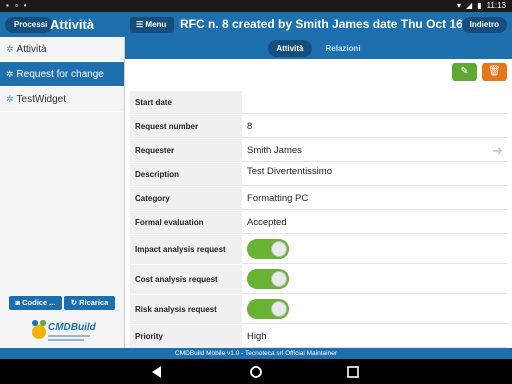 The height and width of the screenshot is (384, 512). I want to click on form-row-impact-analysis: Impact analysis request, so click(318, 250).